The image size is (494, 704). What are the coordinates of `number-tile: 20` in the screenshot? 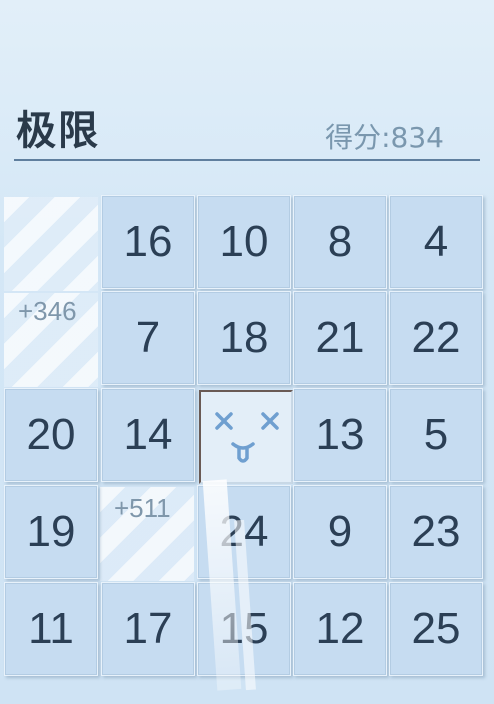 It's located at (51, 435).